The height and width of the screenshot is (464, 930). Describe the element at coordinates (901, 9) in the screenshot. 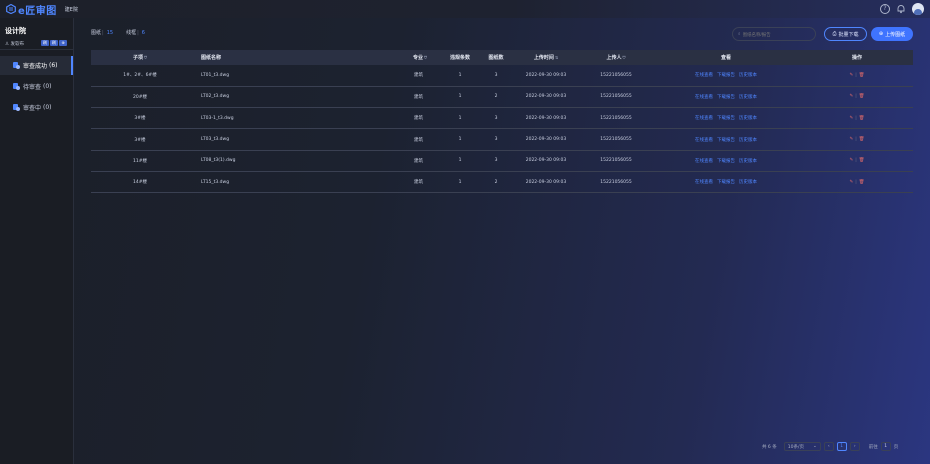

I see `bell-icon` at that location.